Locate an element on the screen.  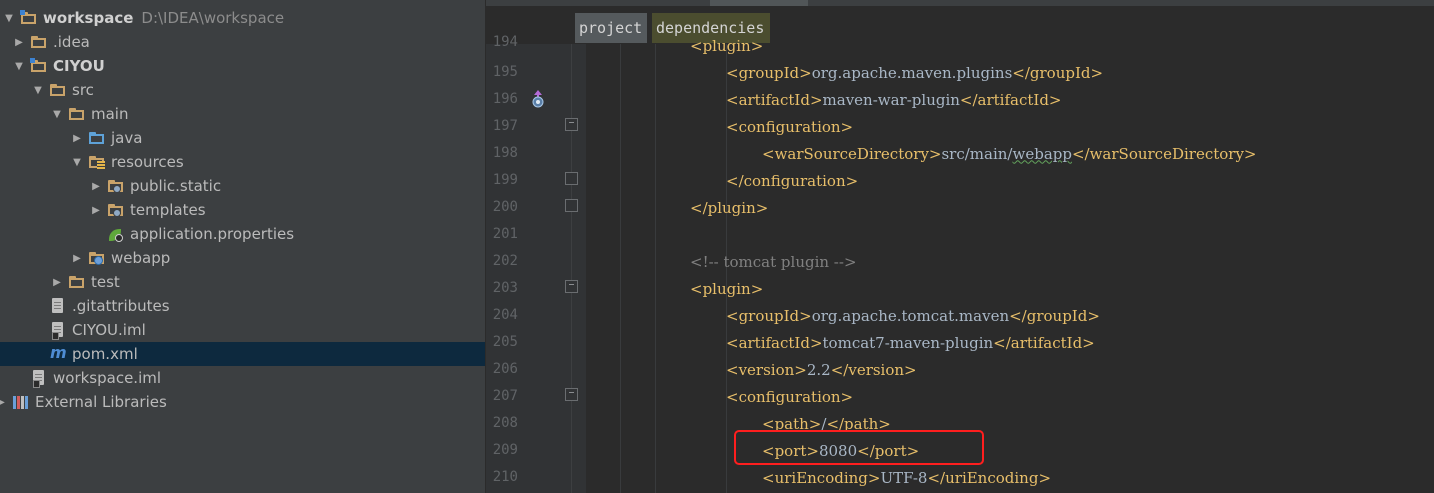
port-highlight-box is located at coordinates (859, 447).